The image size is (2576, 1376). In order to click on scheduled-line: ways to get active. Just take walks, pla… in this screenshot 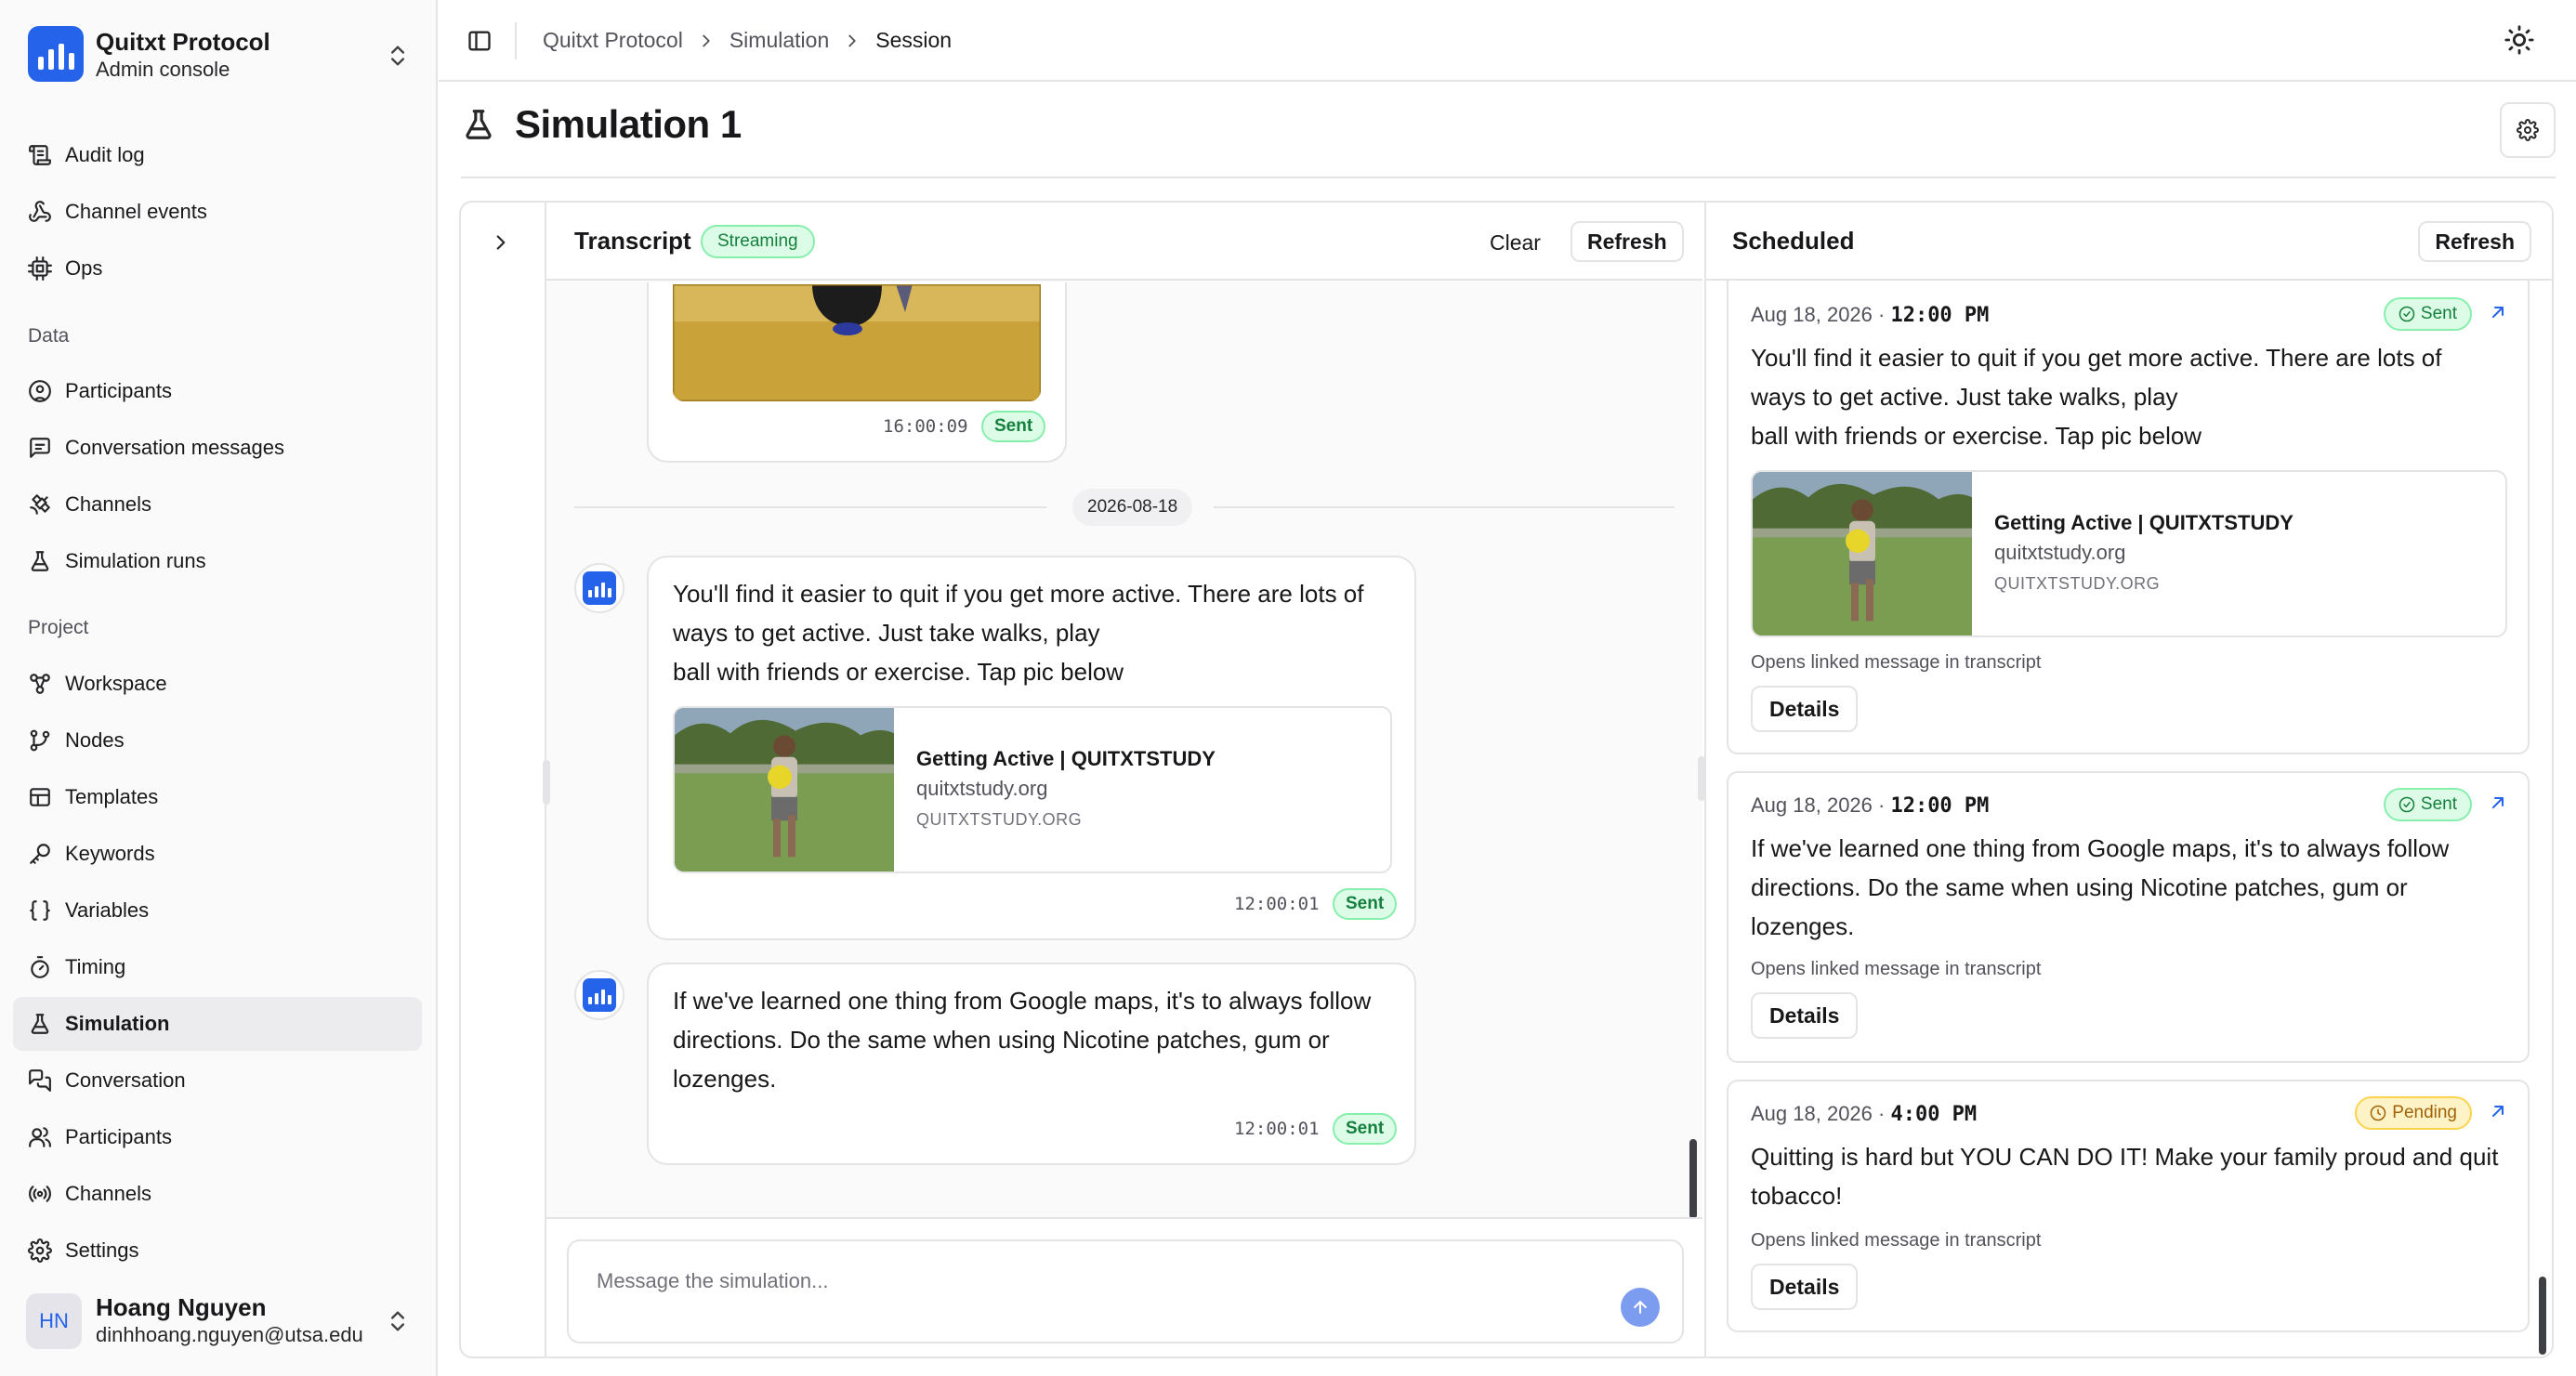, I will do `click(1964, 397)`.